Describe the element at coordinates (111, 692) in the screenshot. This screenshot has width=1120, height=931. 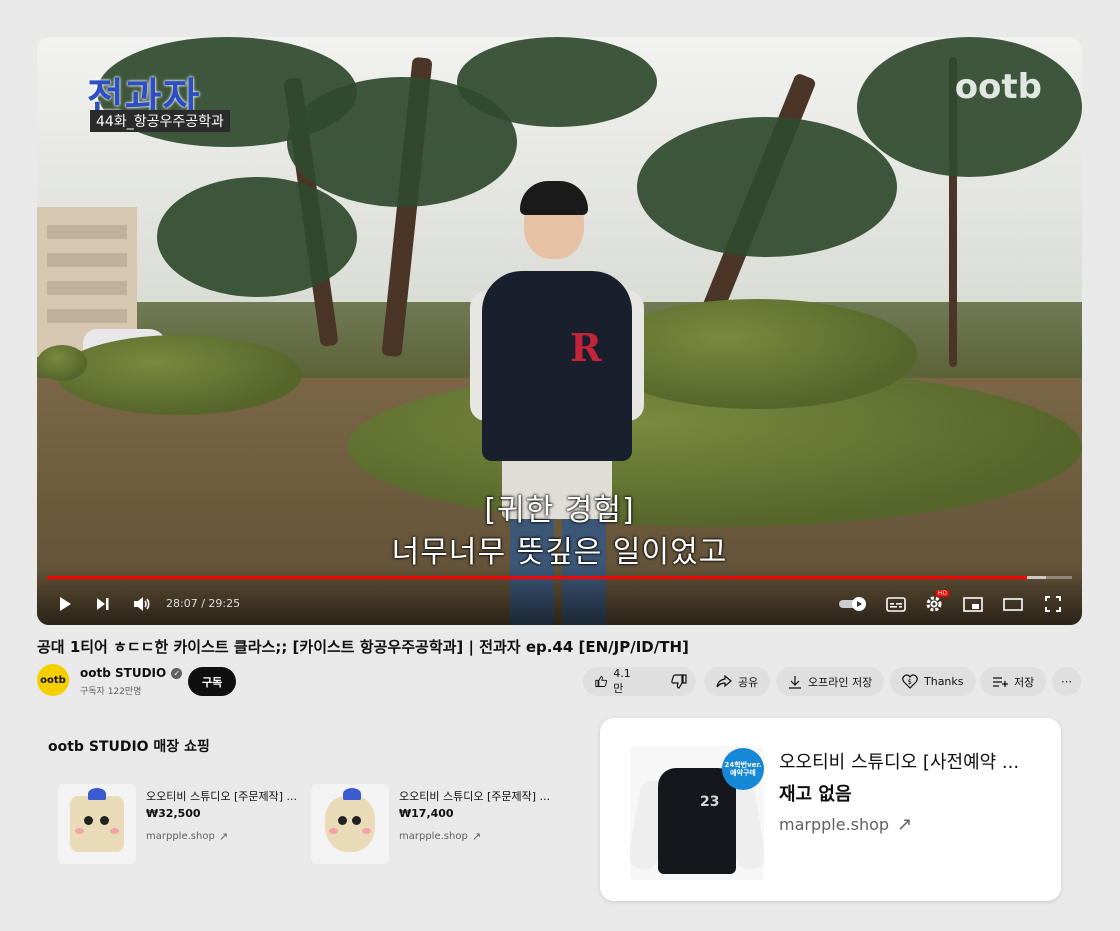
I see `subscriber-count: 구독자 122만명` at that location.